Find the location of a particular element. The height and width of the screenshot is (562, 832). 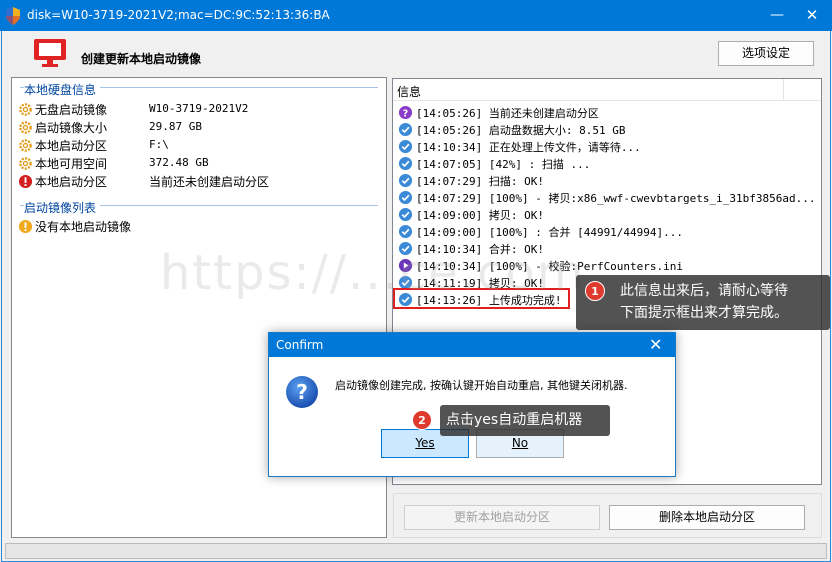

options-button: 选项设定 is located at coordinates (766, 53).